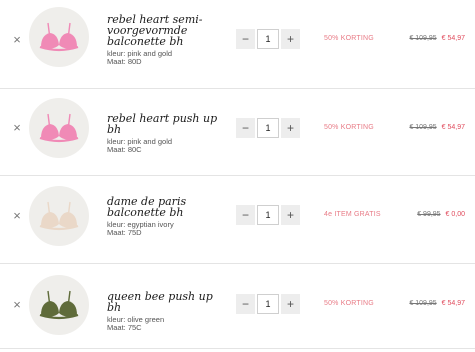 The height and width of the screenshot is (352, 475). What do you see at coordinates (167, 58) in the screenshot?
I see `product-meta: kleur: pink and gold Maat: 80D` at bounding box center [167, 58].